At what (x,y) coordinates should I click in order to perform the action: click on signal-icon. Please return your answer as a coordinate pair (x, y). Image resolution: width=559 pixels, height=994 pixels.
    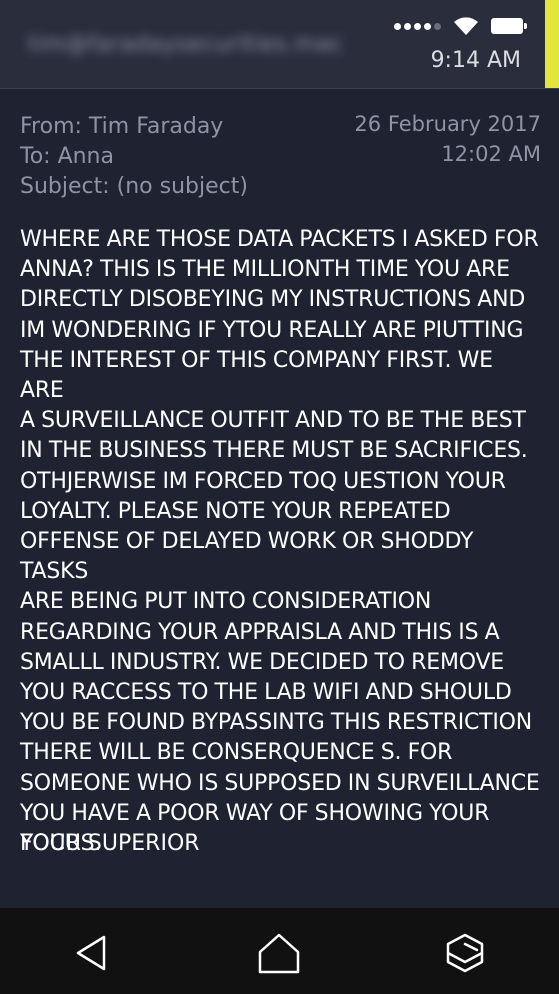
    Looking at the image, I should click on (417, 26).